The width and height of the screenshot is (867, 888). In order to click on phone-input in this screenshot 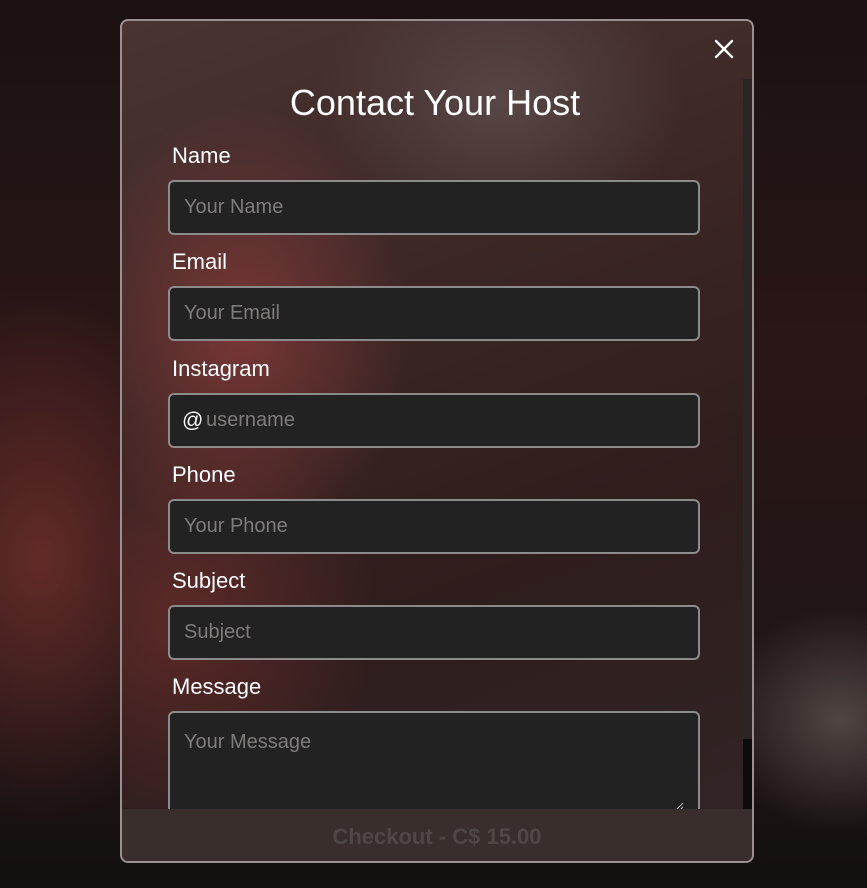, I will do `click(434, 526)`.